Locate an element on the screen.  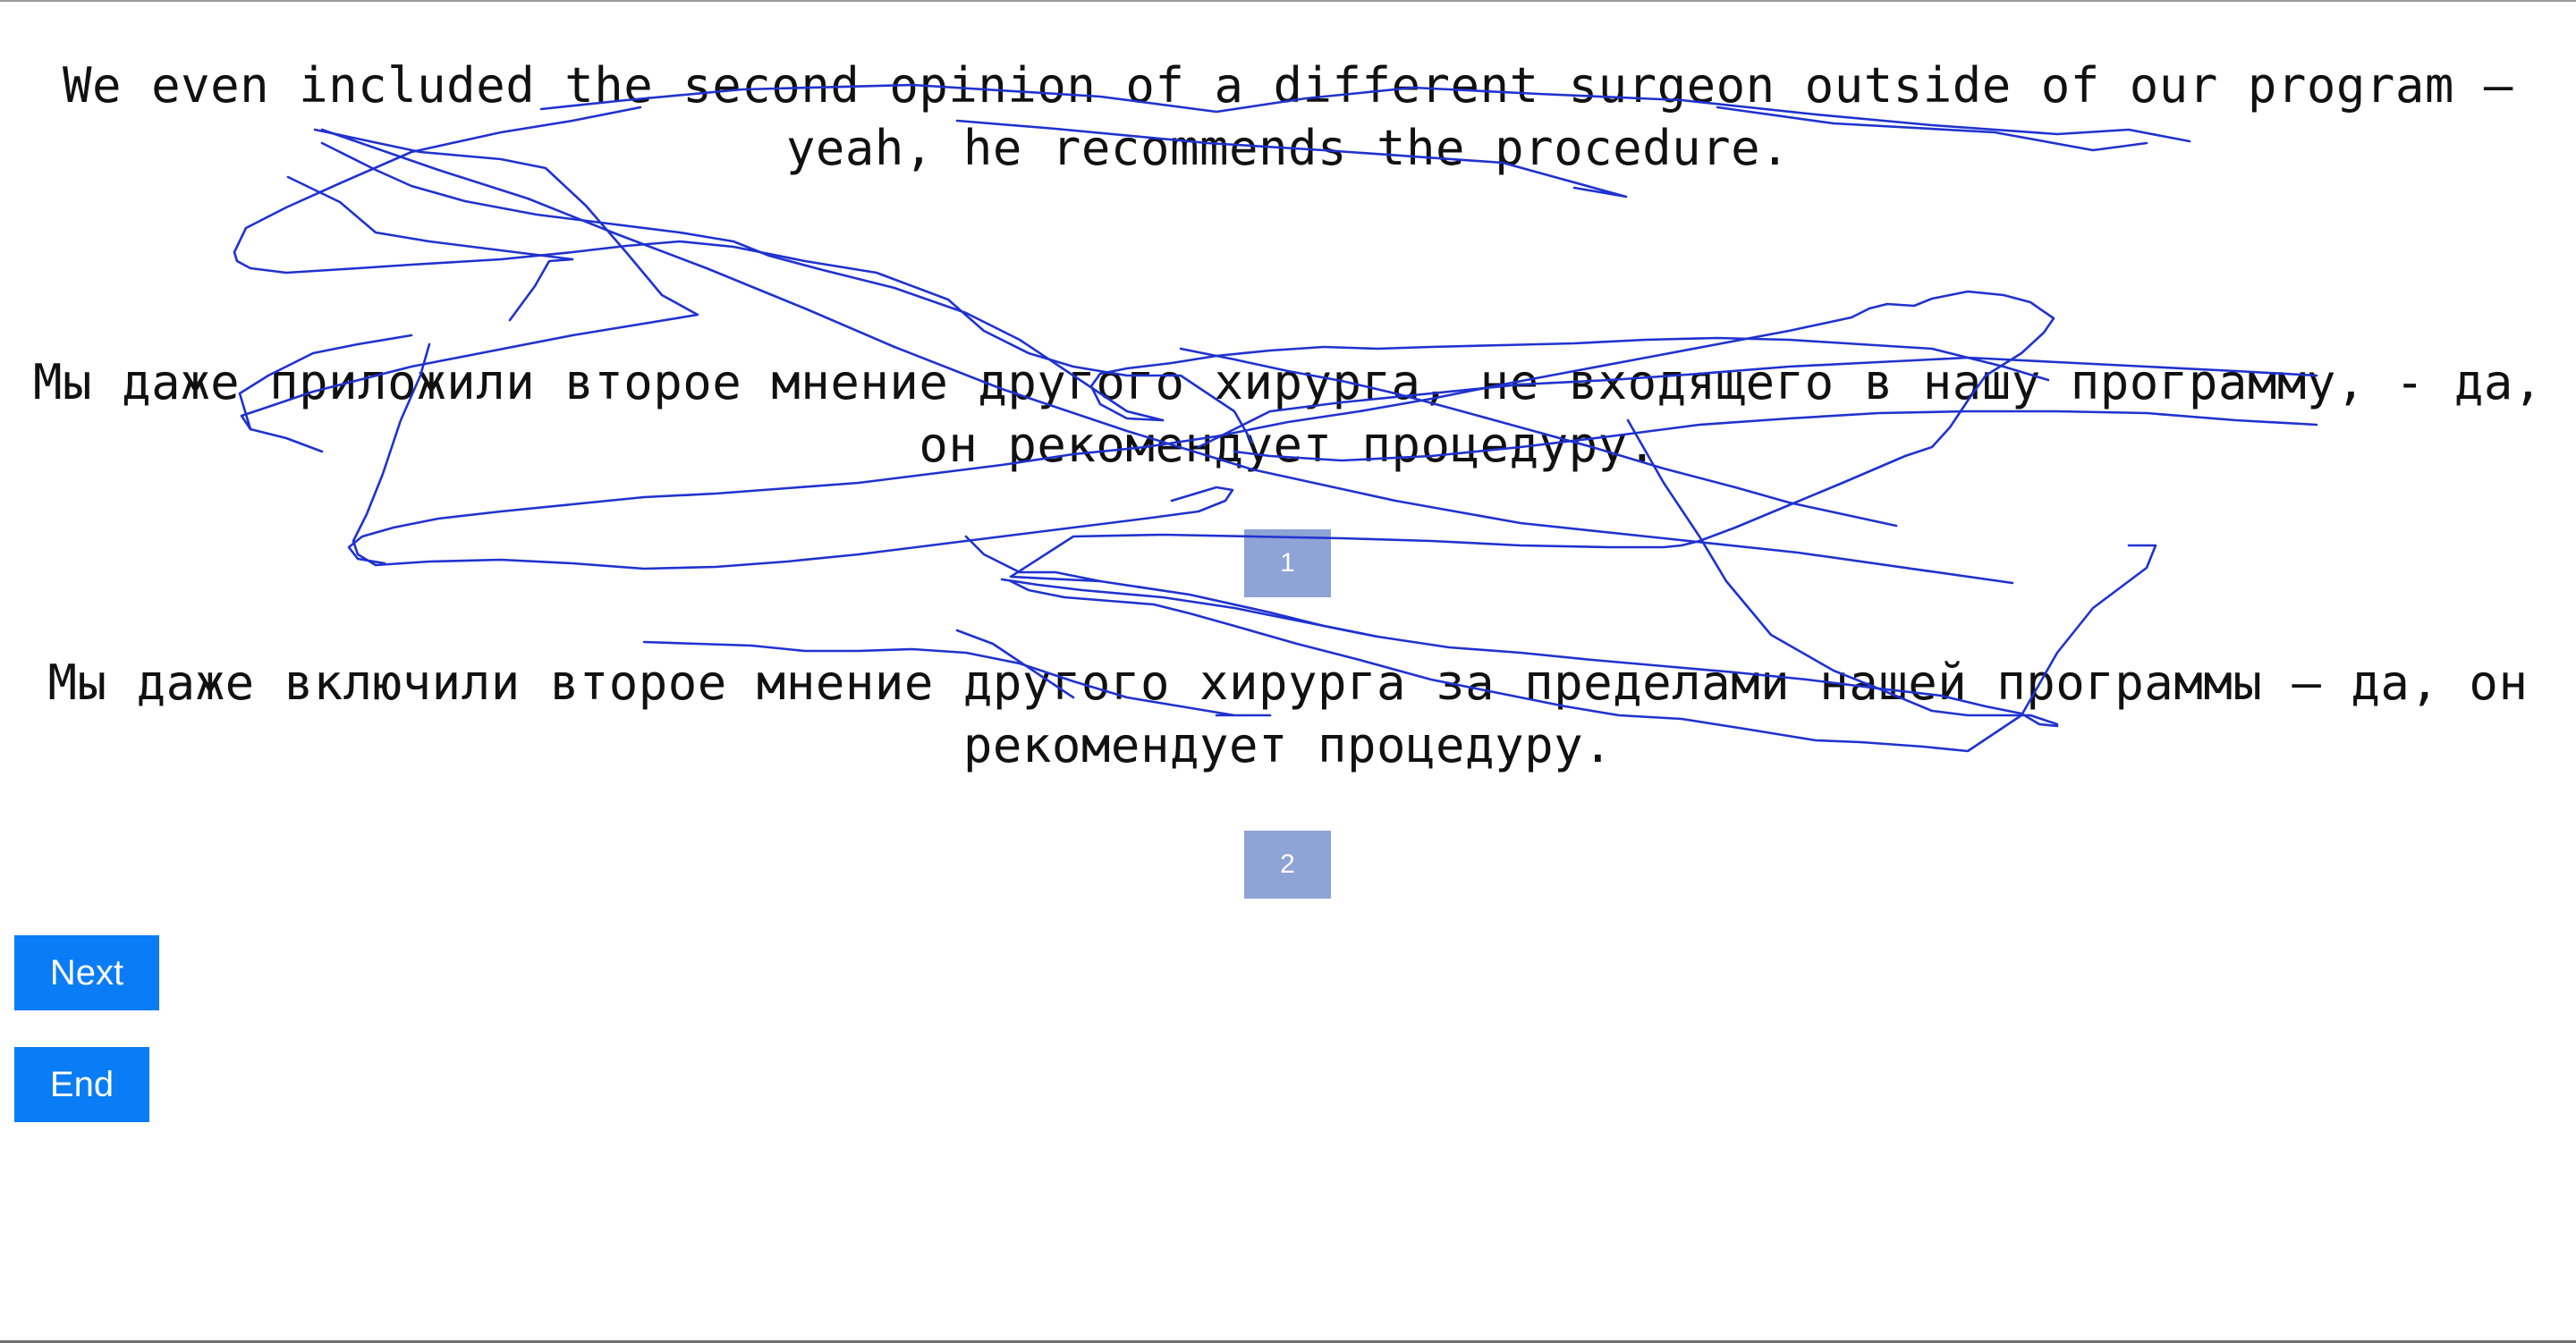
choice-button-1: 1 is located at coordinates (1287, 563).